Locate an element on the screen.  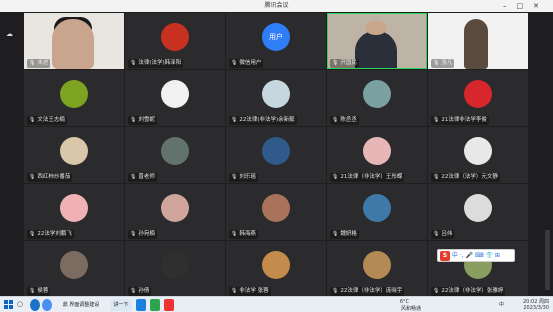
participant-name-label: 西红柿炒番茄 is located at coordinates (54, 177).